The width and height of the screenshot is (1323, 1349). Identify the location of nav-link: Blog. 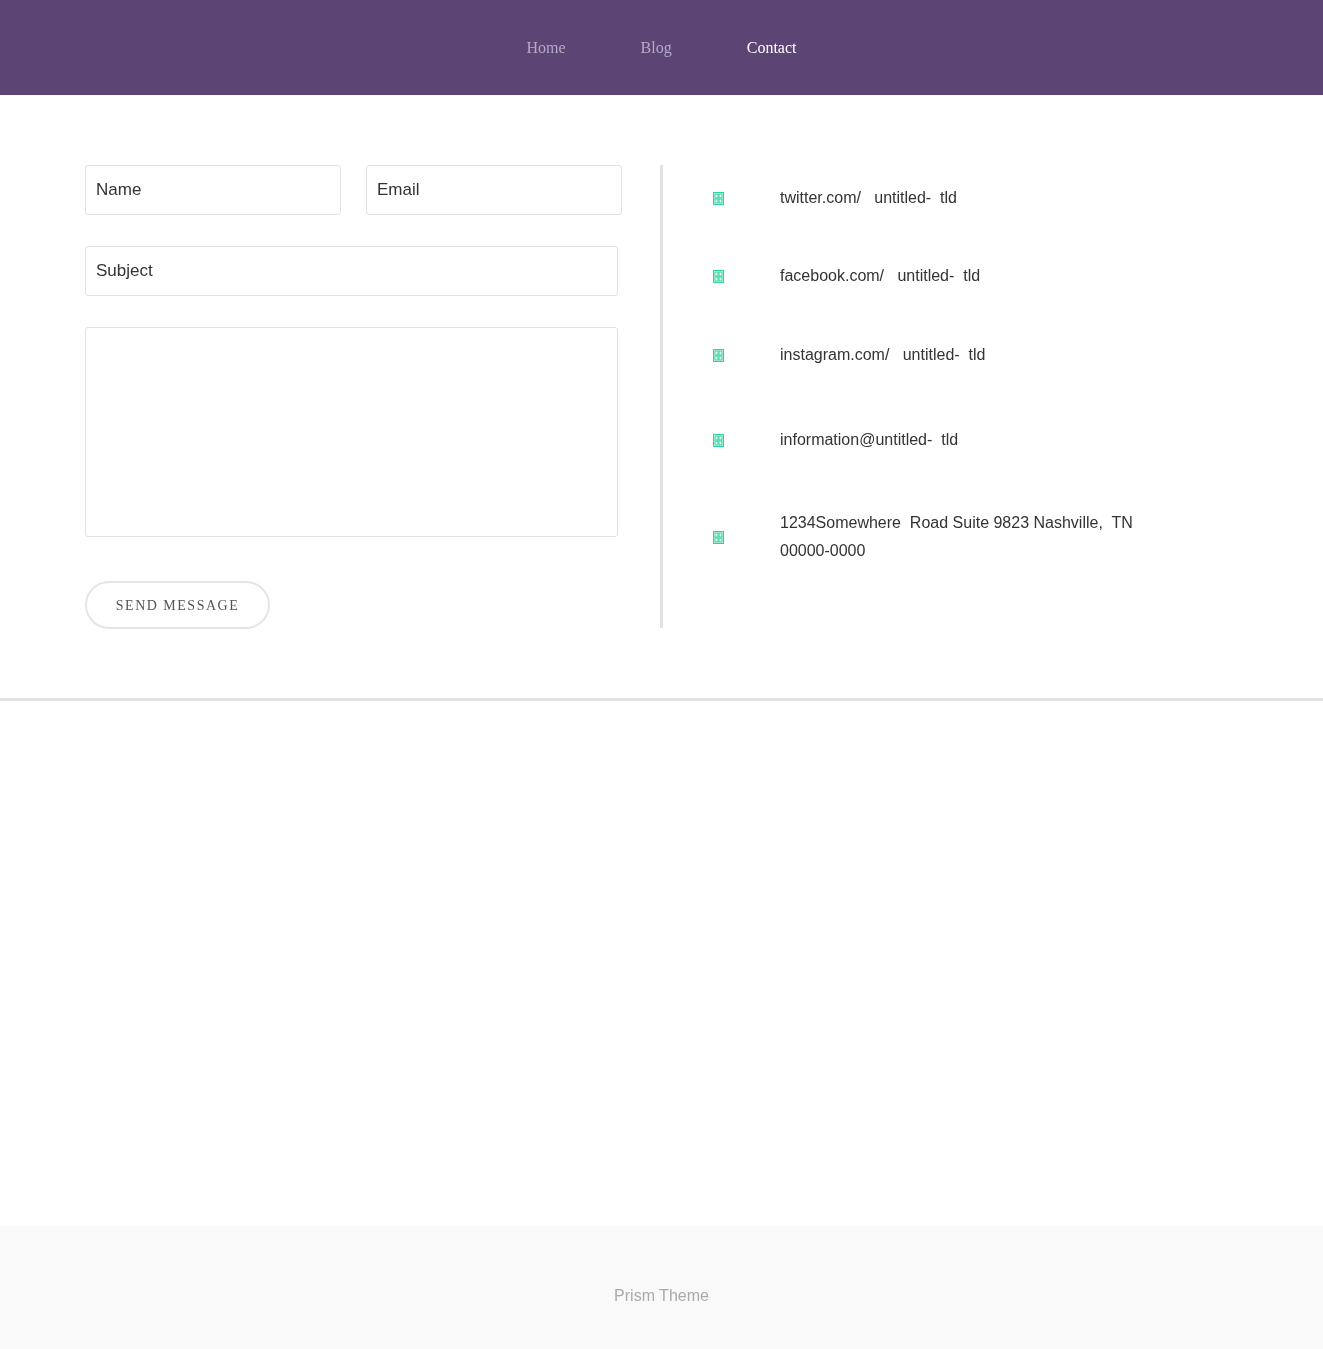
(656, 47).